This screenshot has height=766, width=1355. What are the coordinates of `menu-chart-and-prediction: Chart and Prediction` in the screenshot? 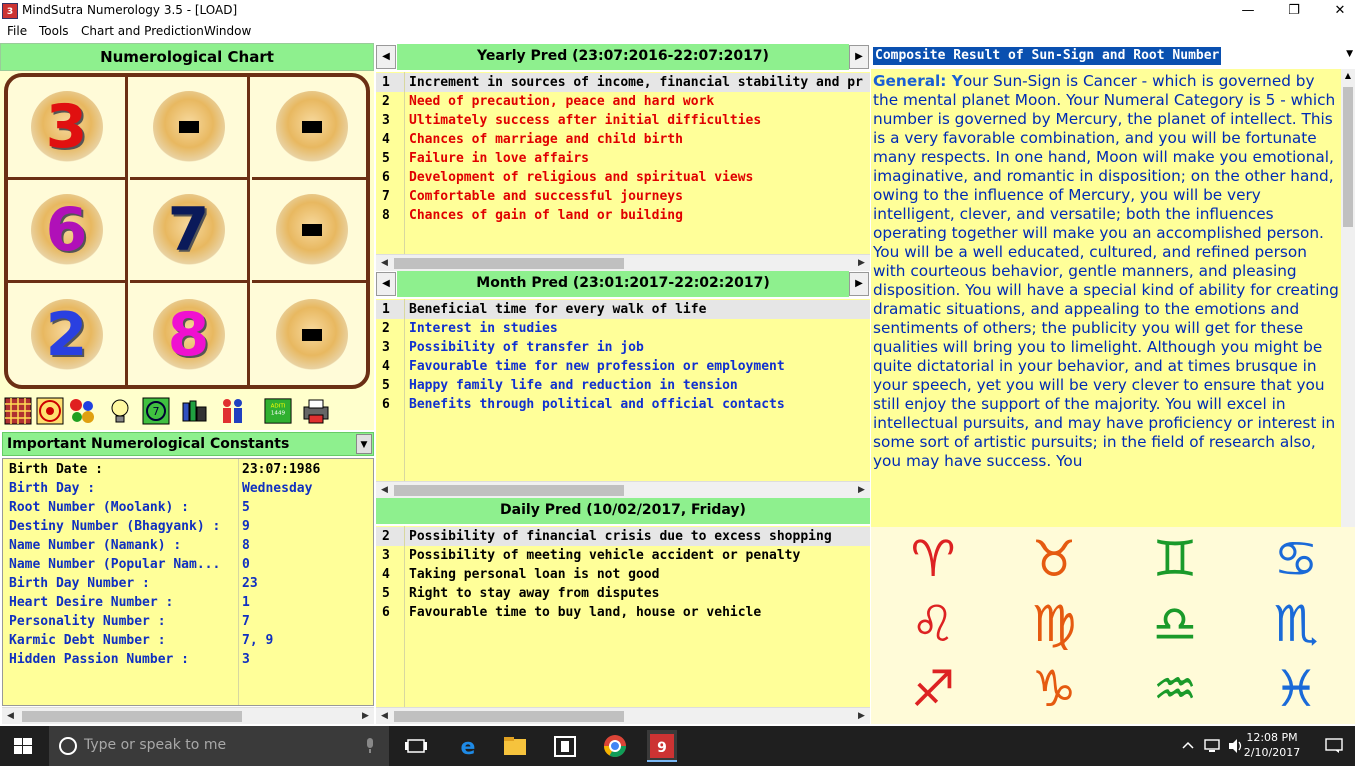 It's located at (142, 31).